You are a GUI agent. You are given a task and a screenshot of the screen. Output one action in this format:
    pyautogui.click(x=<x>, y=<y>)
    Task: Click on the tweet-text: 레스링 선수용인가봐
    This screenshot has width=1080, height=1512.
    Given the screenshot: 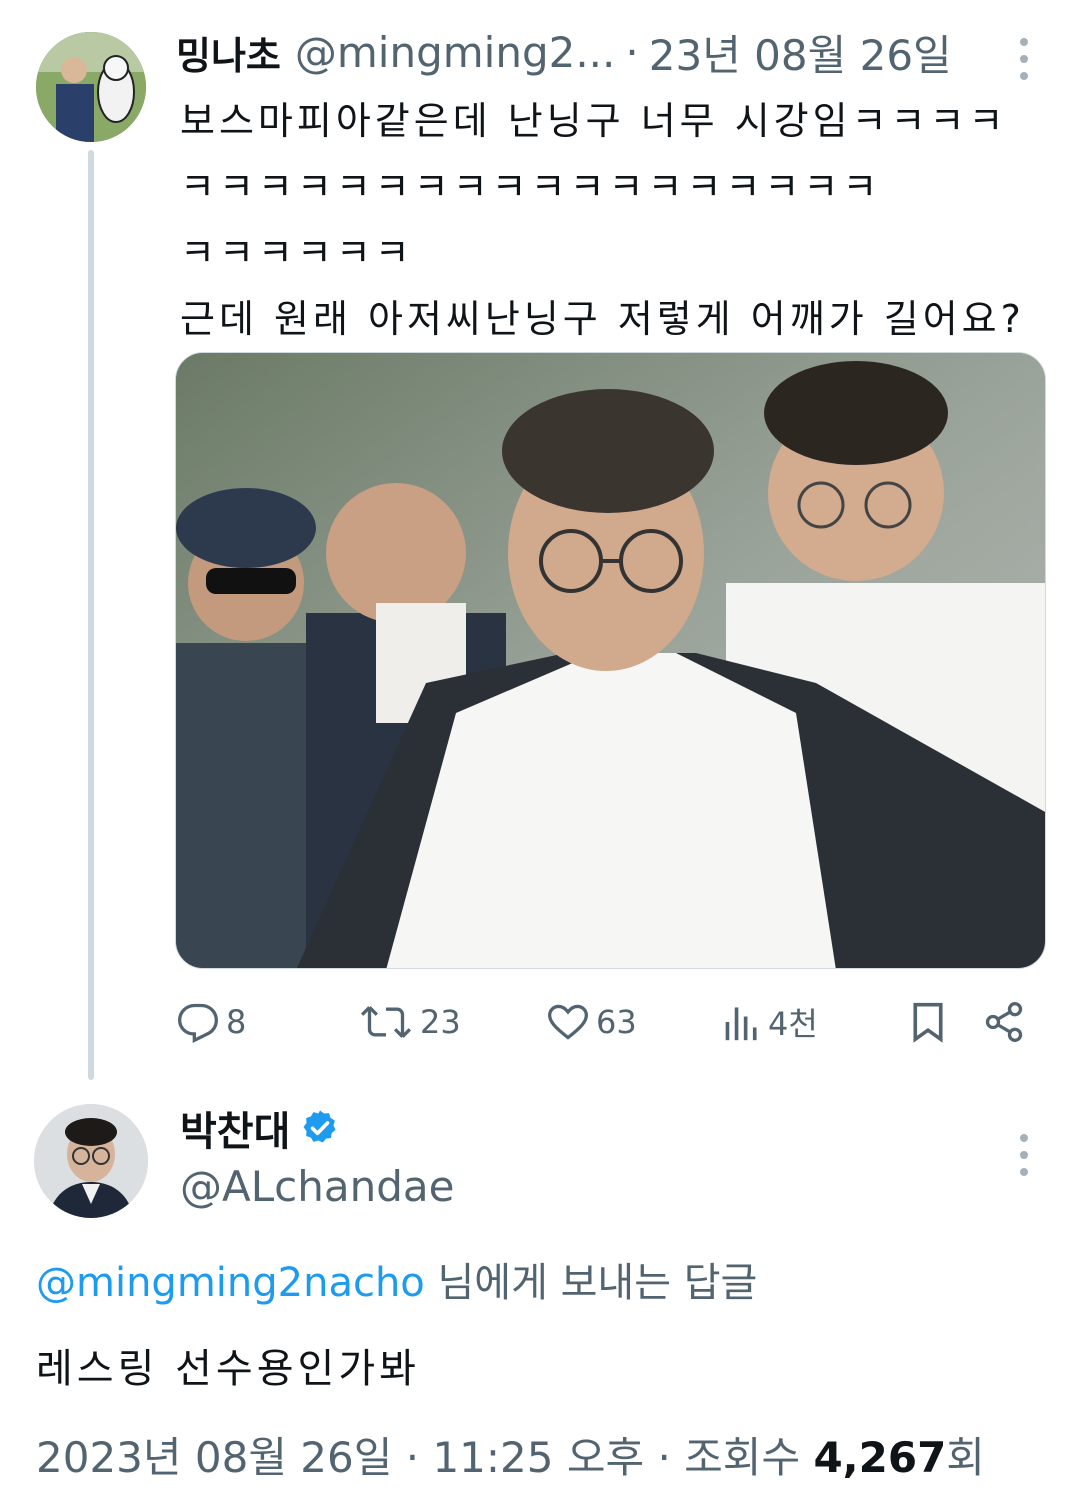 What is the action you would take?
    pyautogui.click(x=228, y=1369)
    